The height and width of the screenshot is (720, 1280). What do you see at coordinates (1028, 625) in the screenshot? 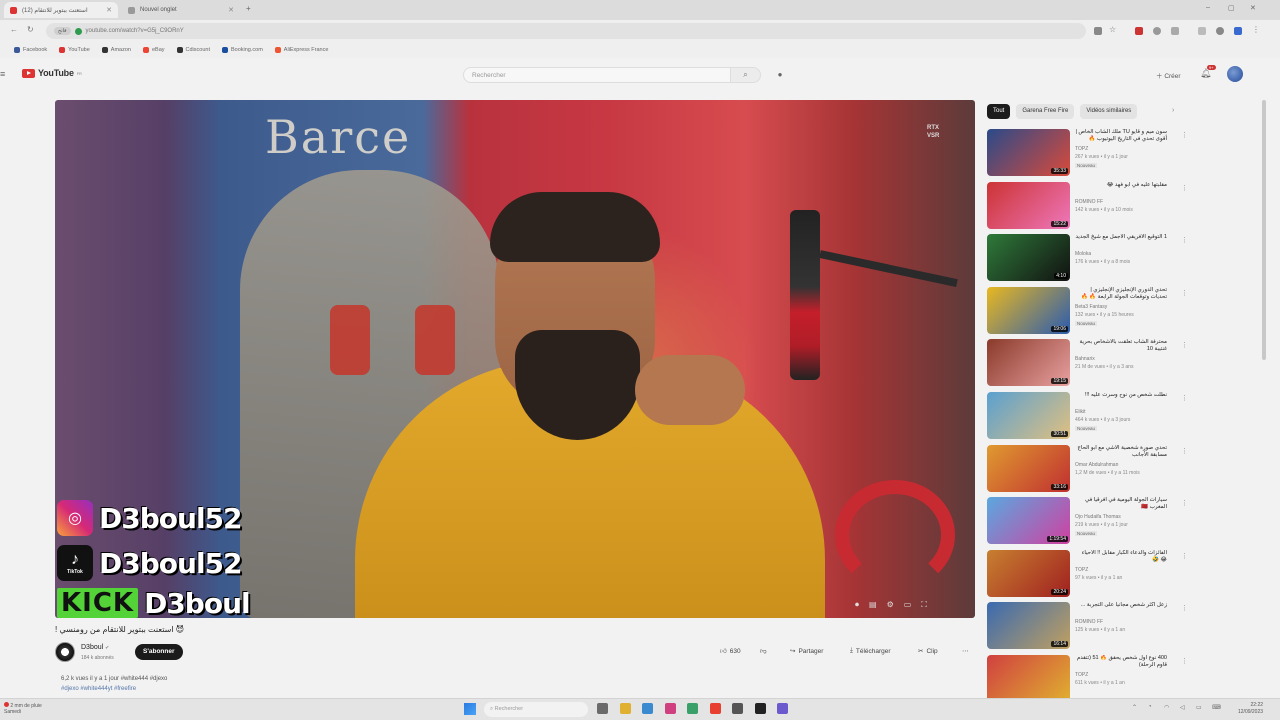
I see `video-thumbnail: 16:14` at bounding box center [1028, 625].